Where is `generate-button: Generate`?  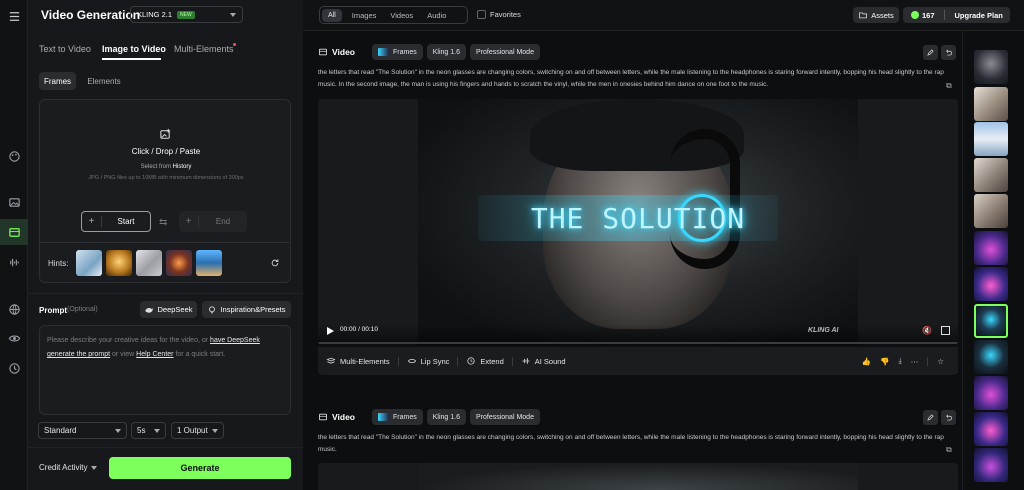
generate-button: Generate is located at coordinates (200, 468).